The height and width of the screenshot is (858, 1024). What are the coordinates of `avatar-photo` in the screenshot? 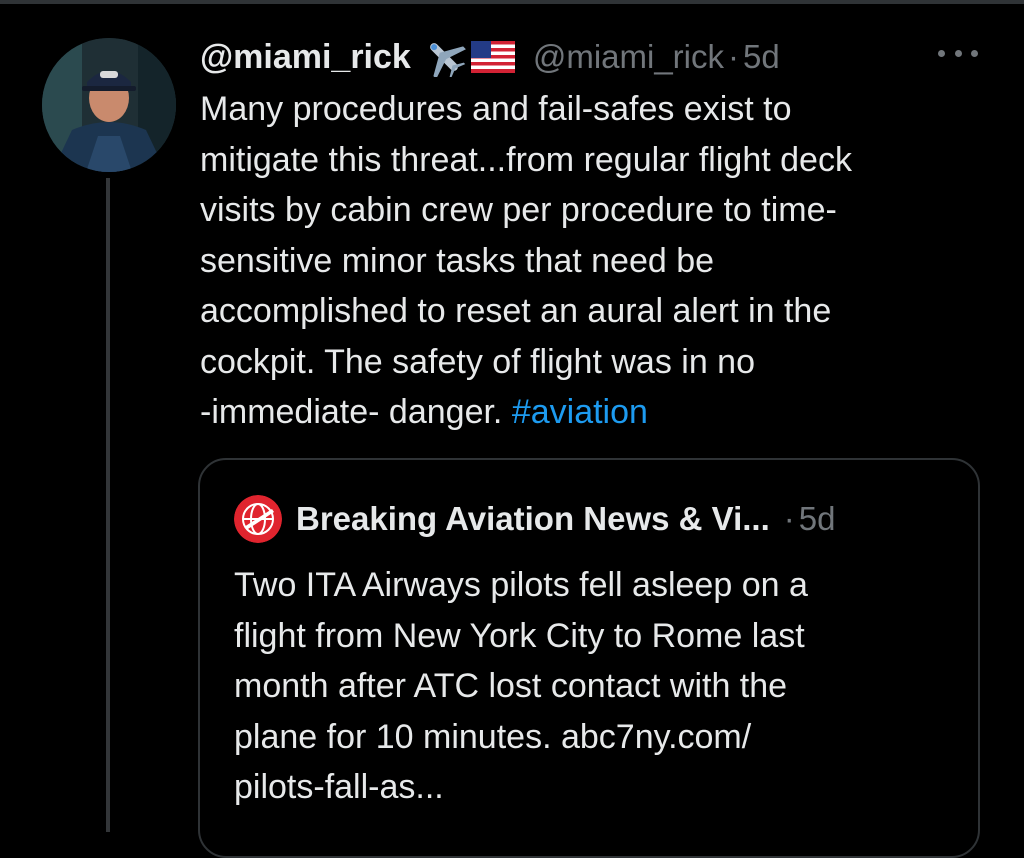 It's located at (109, 105).